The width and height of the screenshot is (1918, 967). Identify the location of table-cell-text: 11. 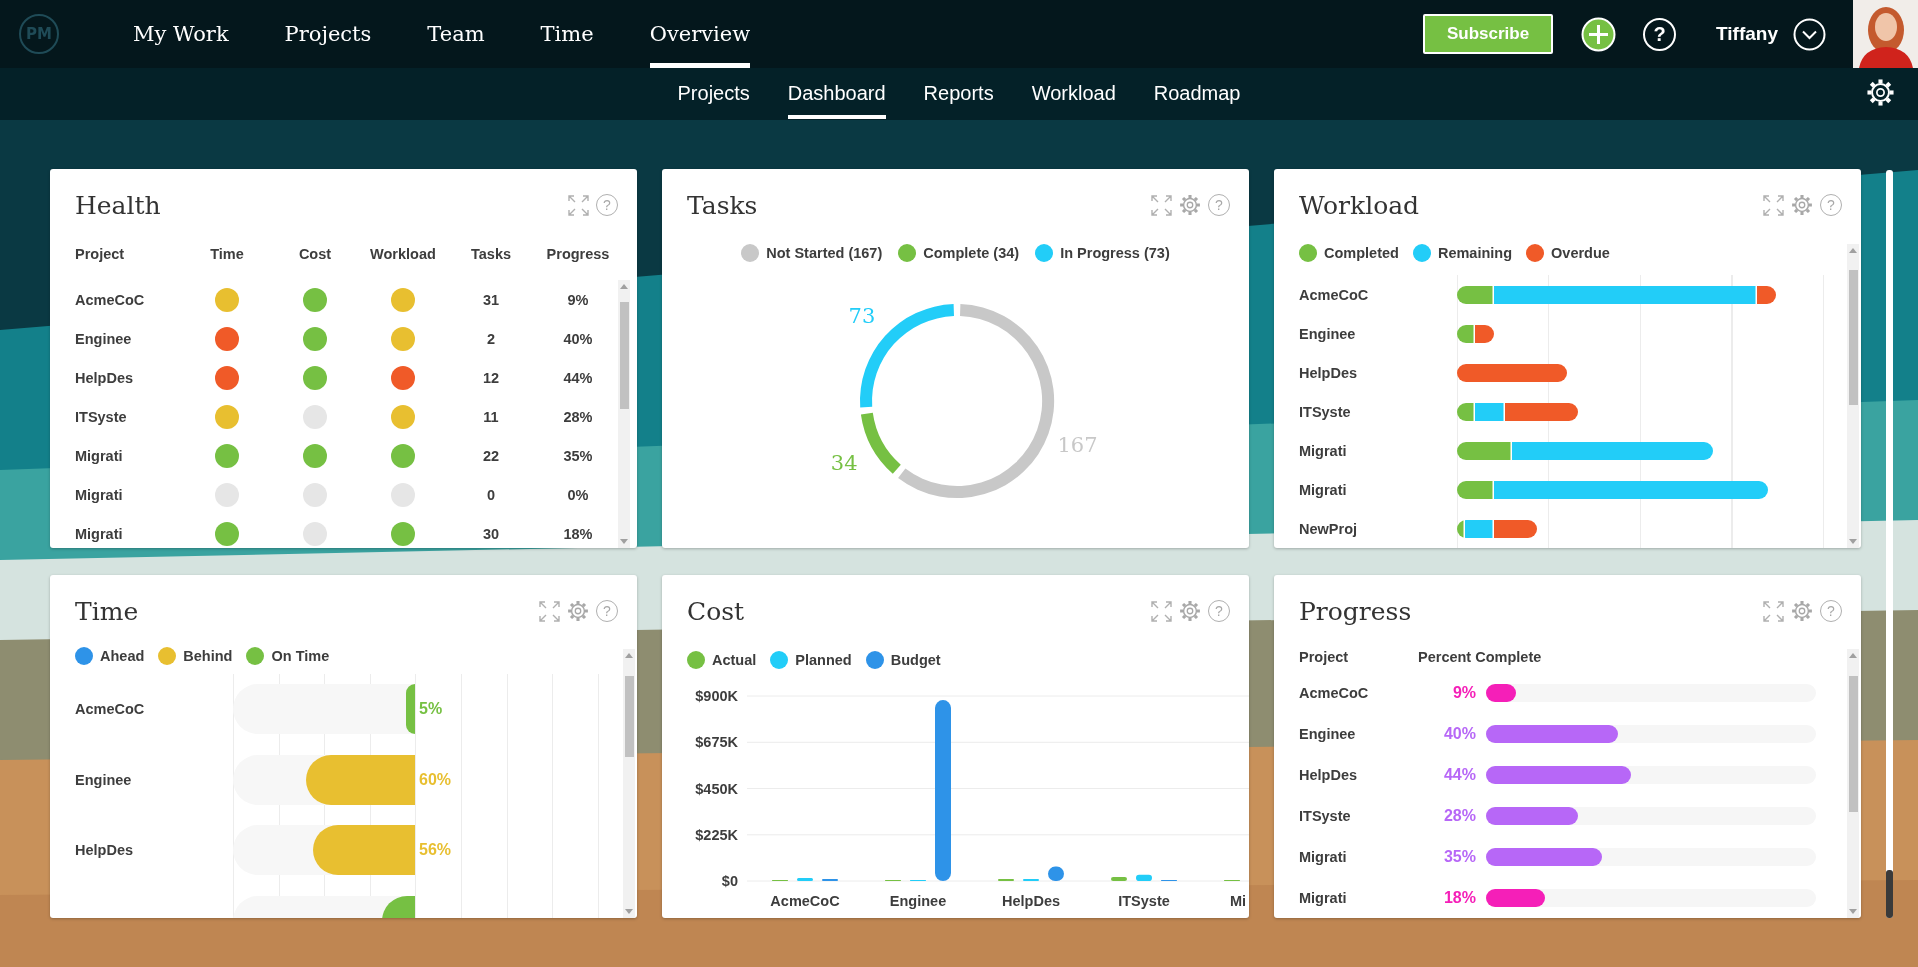
(491, 416).